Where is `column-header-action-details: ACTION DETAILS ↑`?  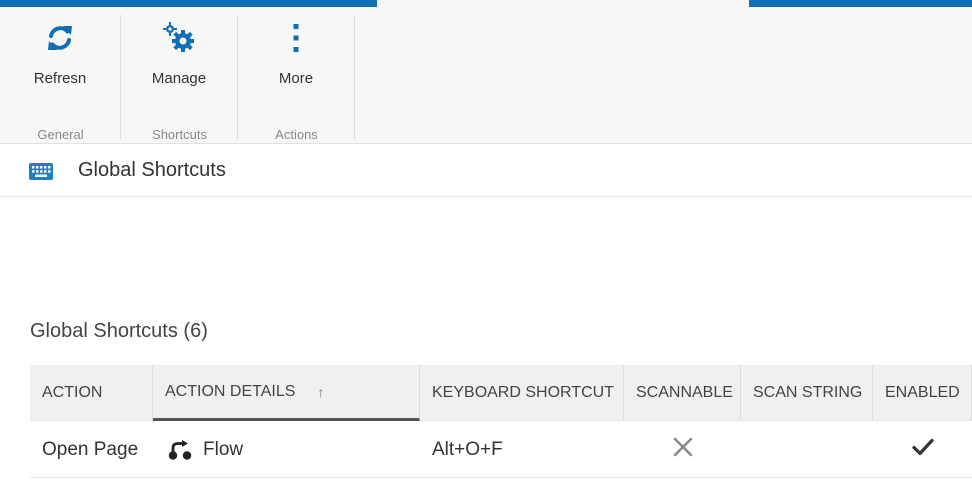 column-header-action-details: ACTION DETAILS ↑ is located at coordinates (286, 393).